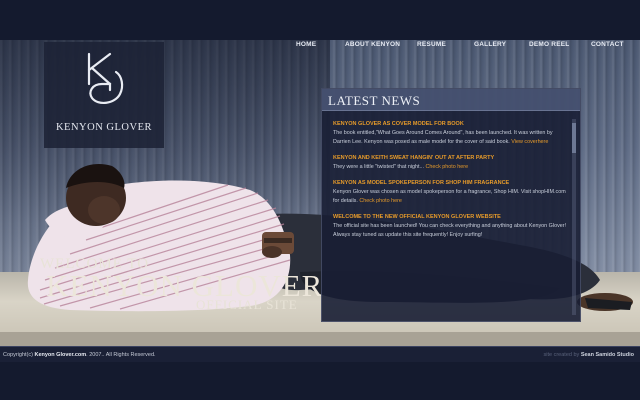 The image size is (640, 400). I want to click on credit-name: Sean Samido Studio, so click(607, 355).